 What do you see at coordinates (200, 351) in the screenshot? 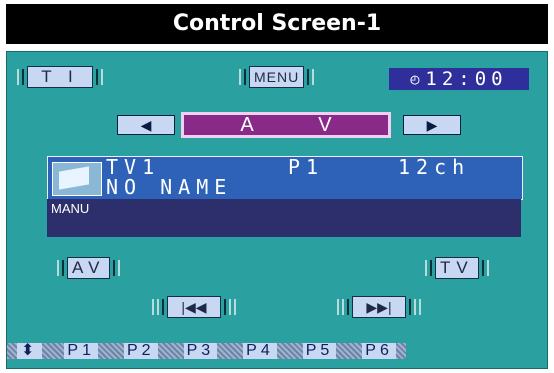
I see `preset-button-3: P3` at bounding box center [200, 351].